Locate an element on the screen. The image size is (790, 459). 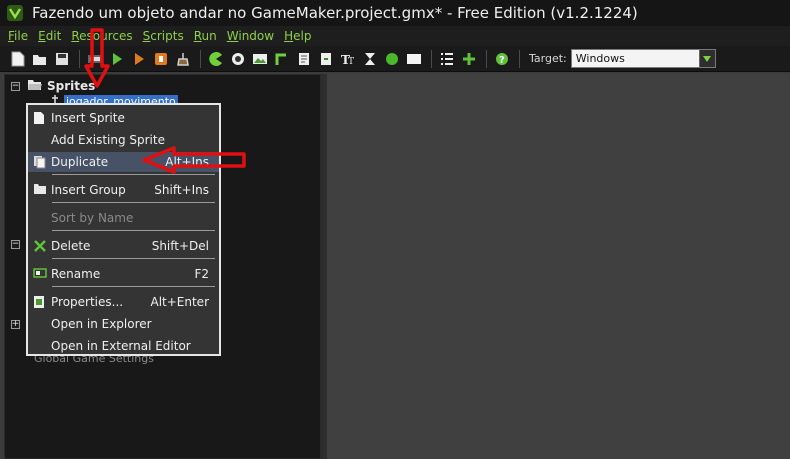
menu-item-label: Insert Sprite is located at coordinates (88, 118).